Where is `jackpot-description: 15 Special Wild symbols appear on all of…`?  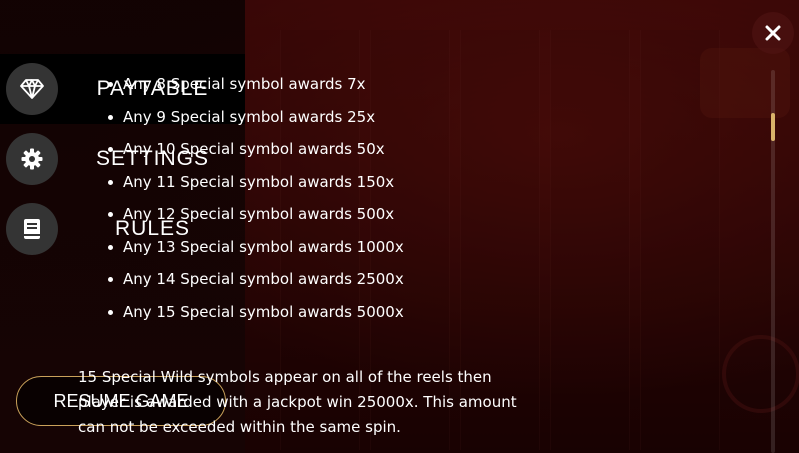
jackpot-description: 15 Special Wild symbols appear on all of… is located at coordinates (297, 402).